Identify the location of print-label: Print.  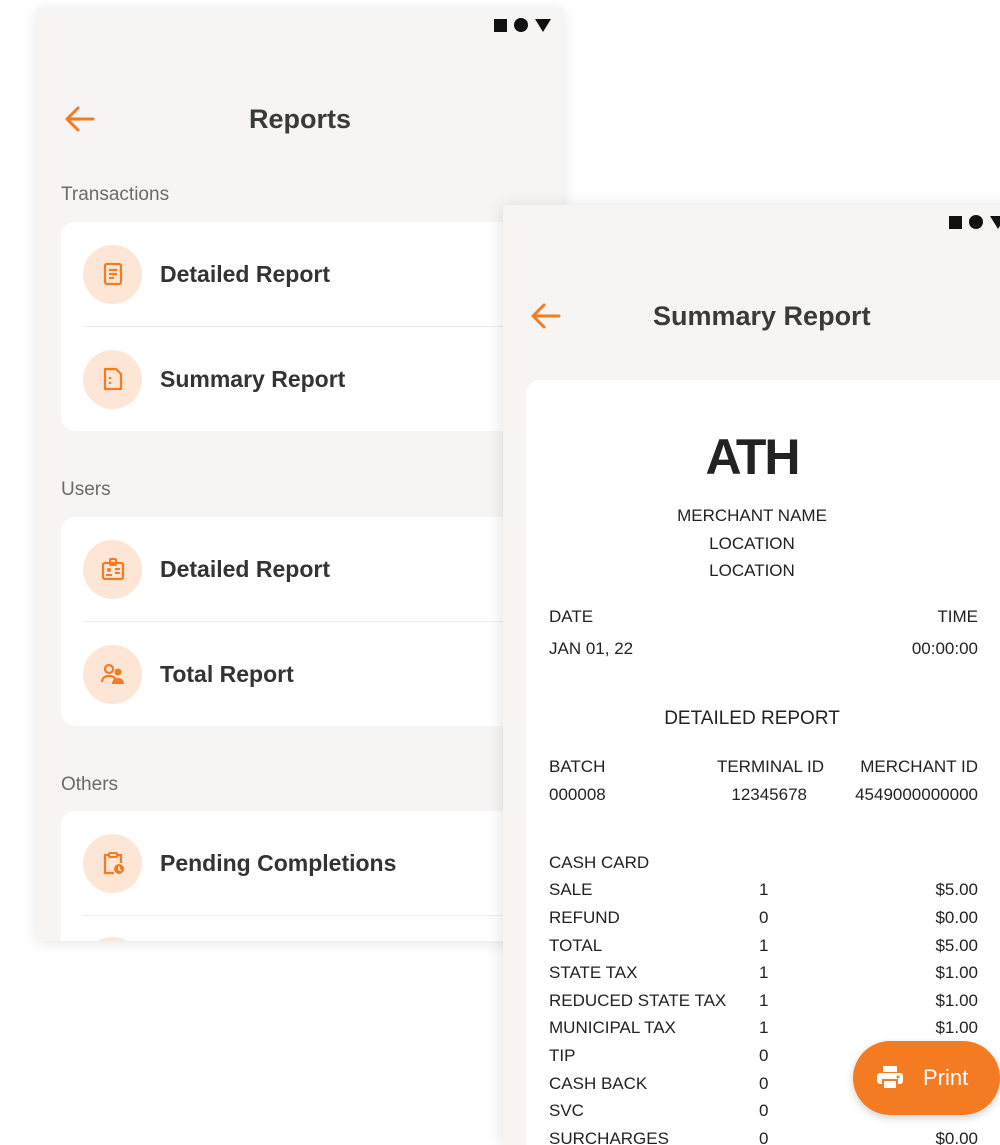
(946, 1077).